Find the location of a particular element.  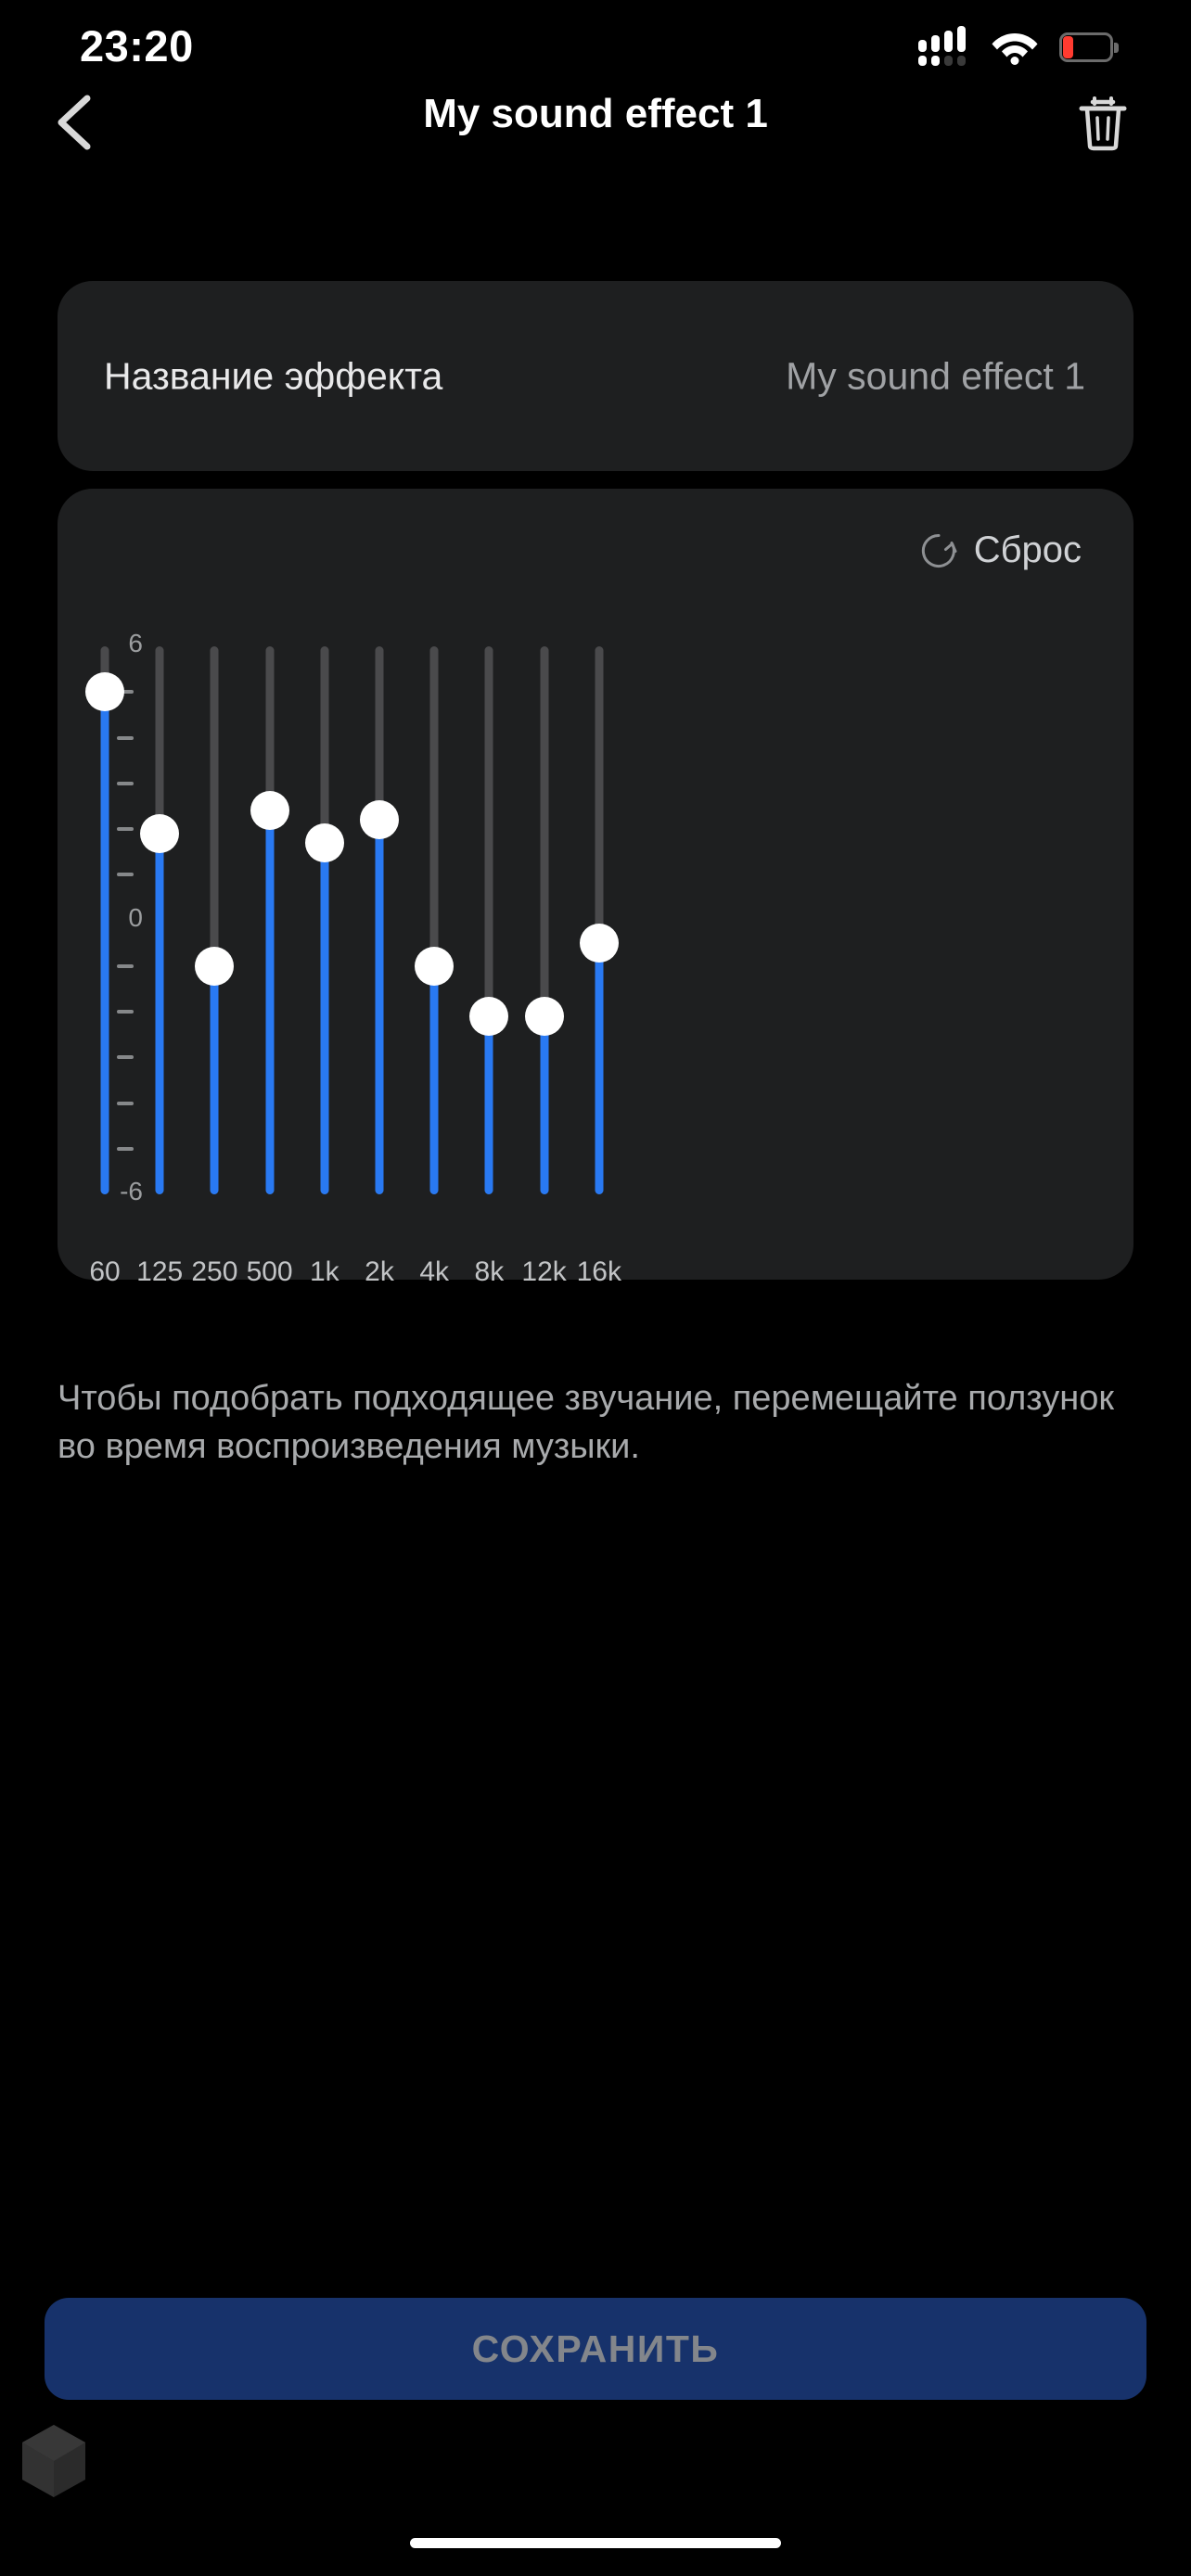

band-thumb is located at coordinates (599, 943).